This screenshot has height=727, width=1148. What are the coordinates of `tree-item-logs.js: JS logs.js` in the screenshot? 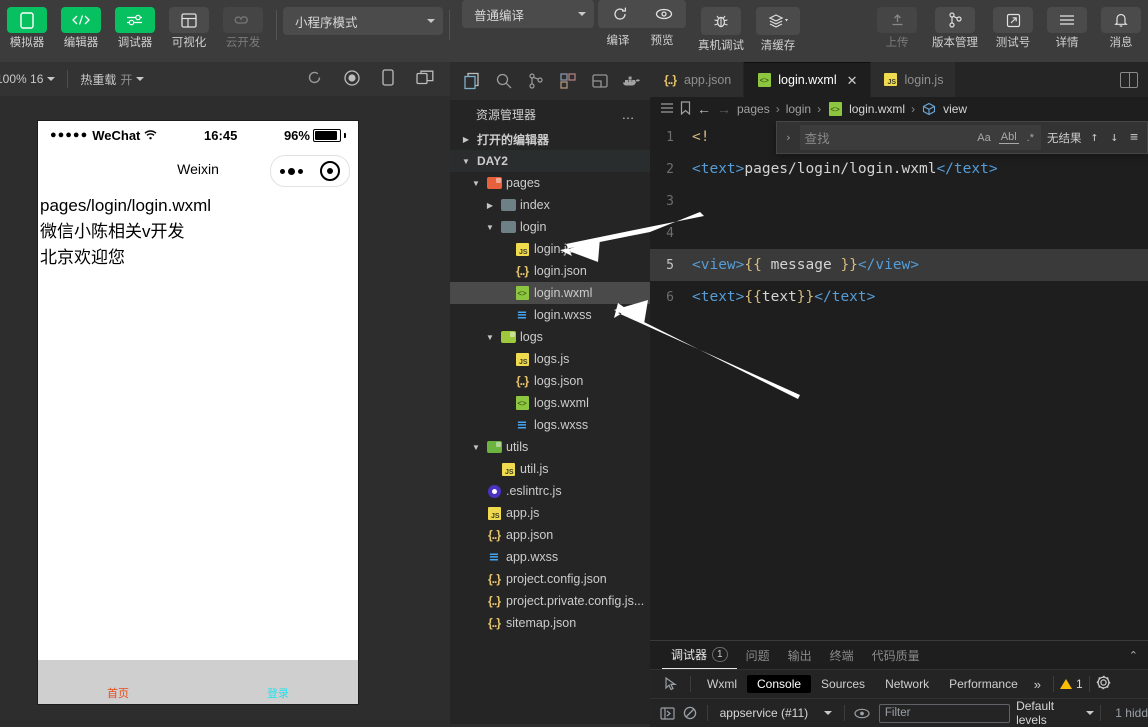 It's located at (550, 359).